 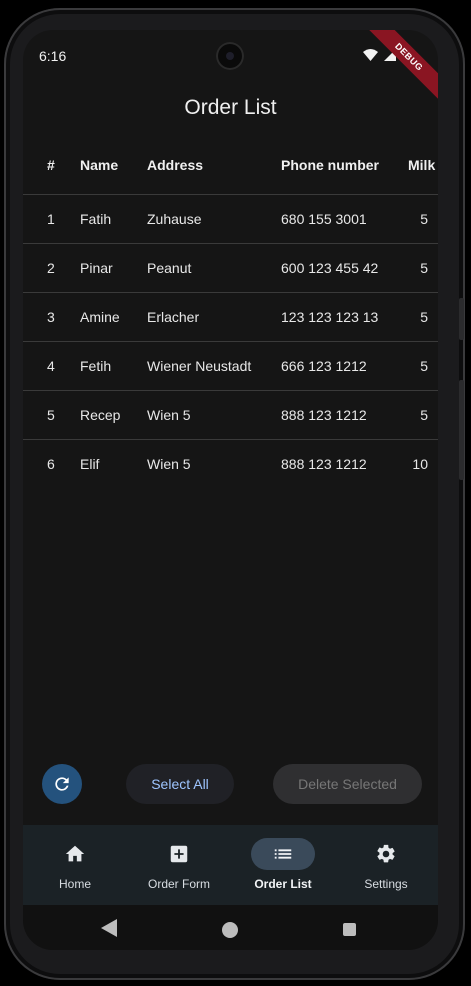 What do you see at coordinates (400, 66) in the screenshot?
I see `debug-banner: DEBUG` at bounding box center [400, 66].